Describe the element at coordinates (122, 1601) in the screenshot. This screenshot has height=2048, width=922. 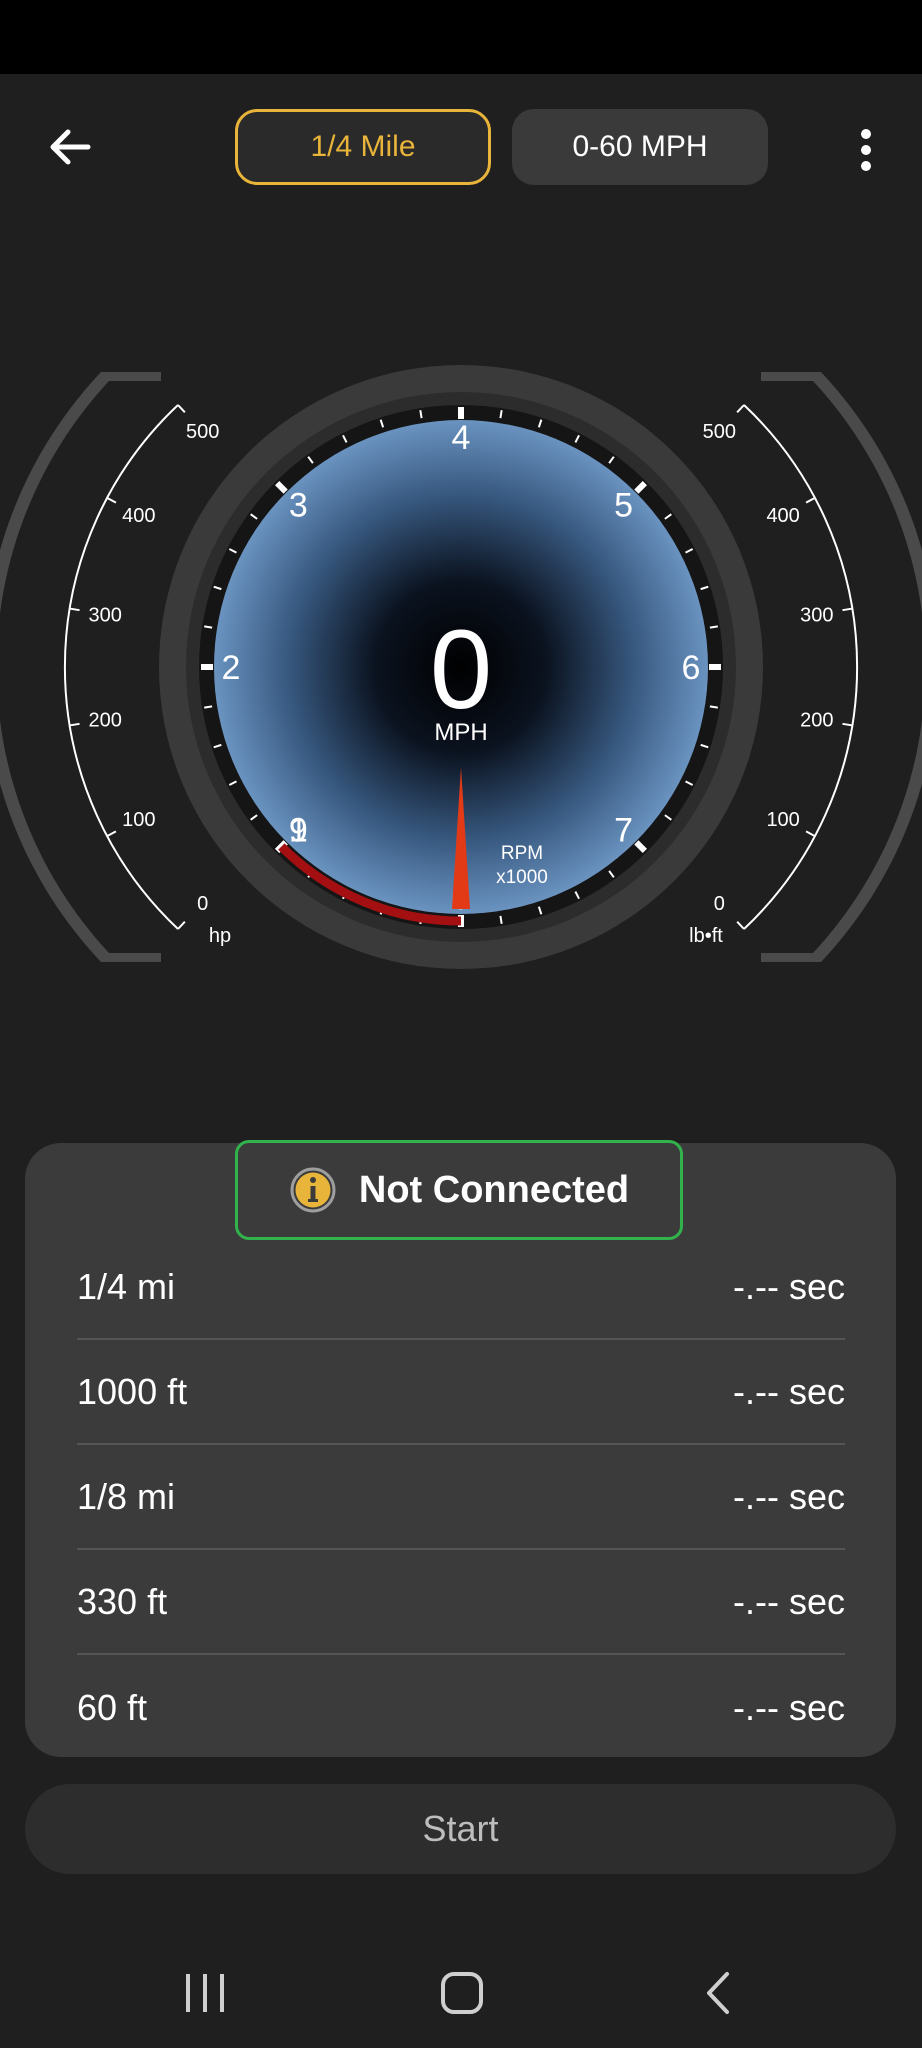
I see `result-distance: 330 ft` at that location.